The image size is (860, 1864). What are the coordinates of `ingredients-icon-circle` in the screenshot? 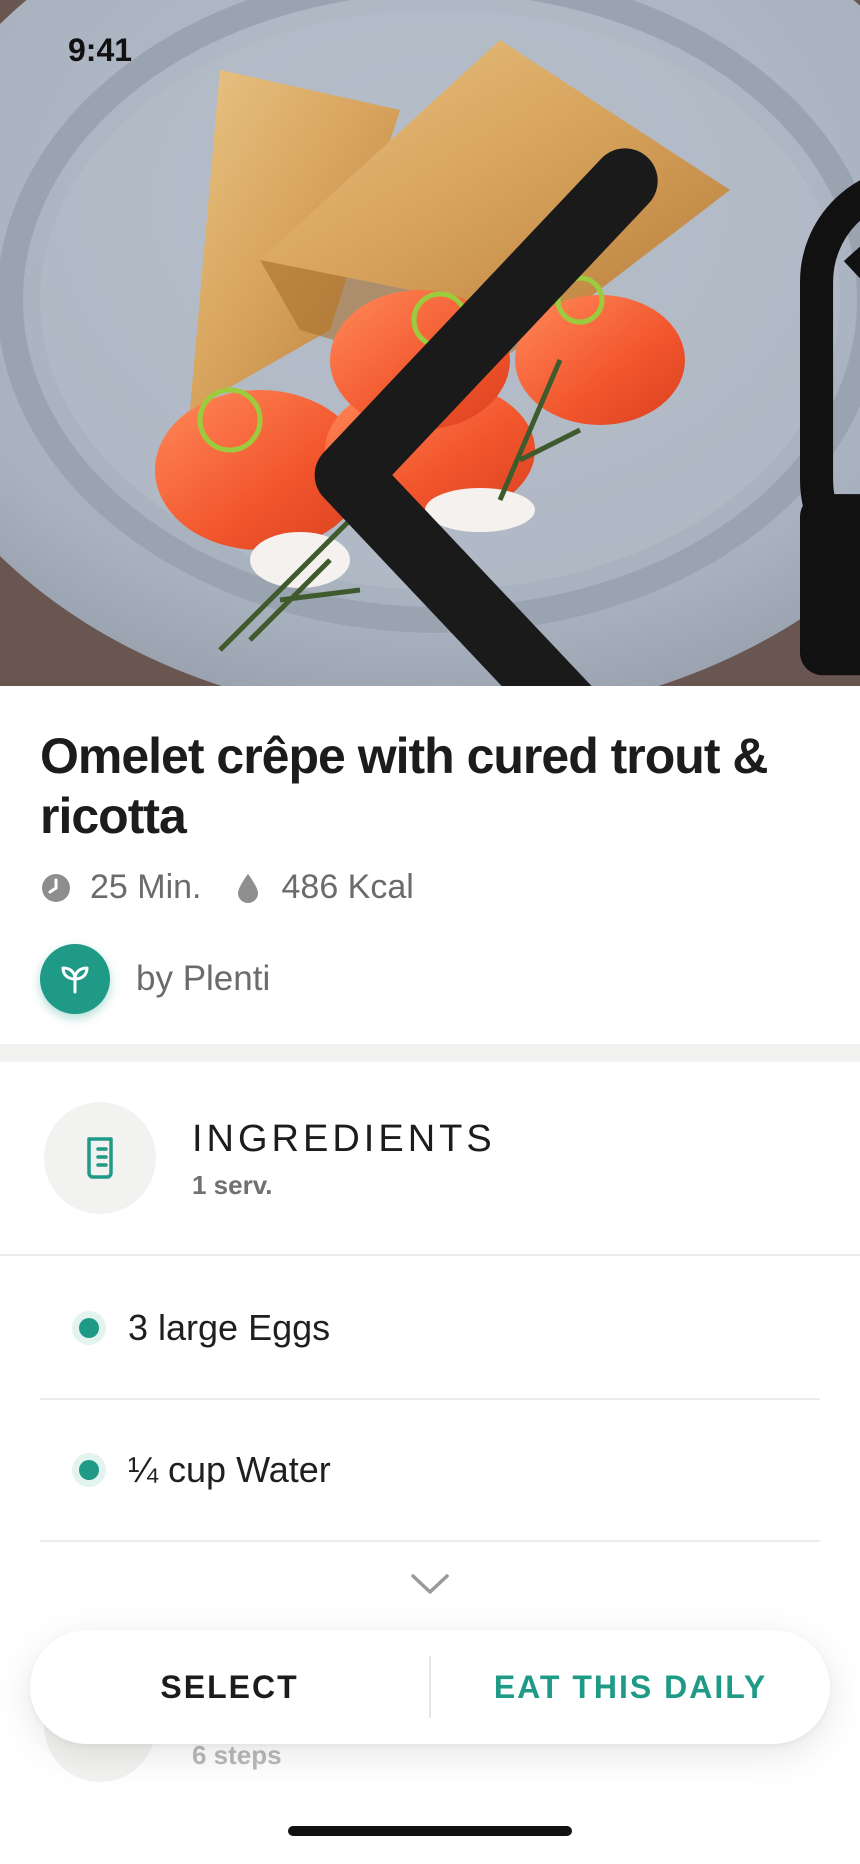 It's located at (100, 1158).